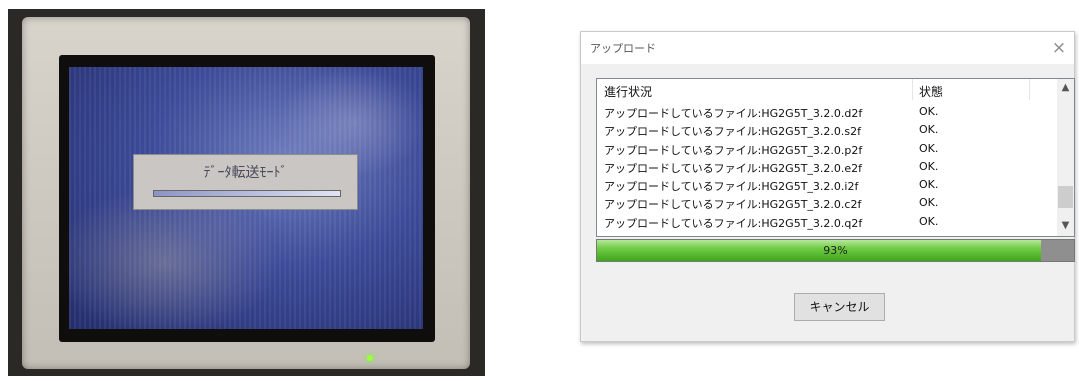 Image resolution: width=1079 pixels, height=381 pixels. I want to click on hmi-transfer-dialog: ﾃﾞｰﾀ転送ﾓｰﾄﾞ, so click(245, 182).